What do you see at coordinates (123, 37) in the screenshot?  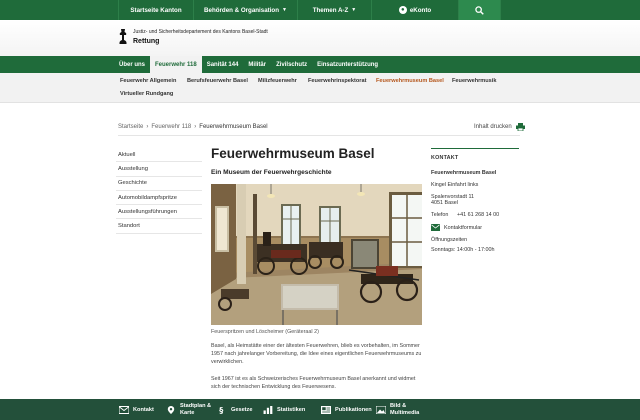 I see `basel-stab-logo` at bounding box center [123, 37].